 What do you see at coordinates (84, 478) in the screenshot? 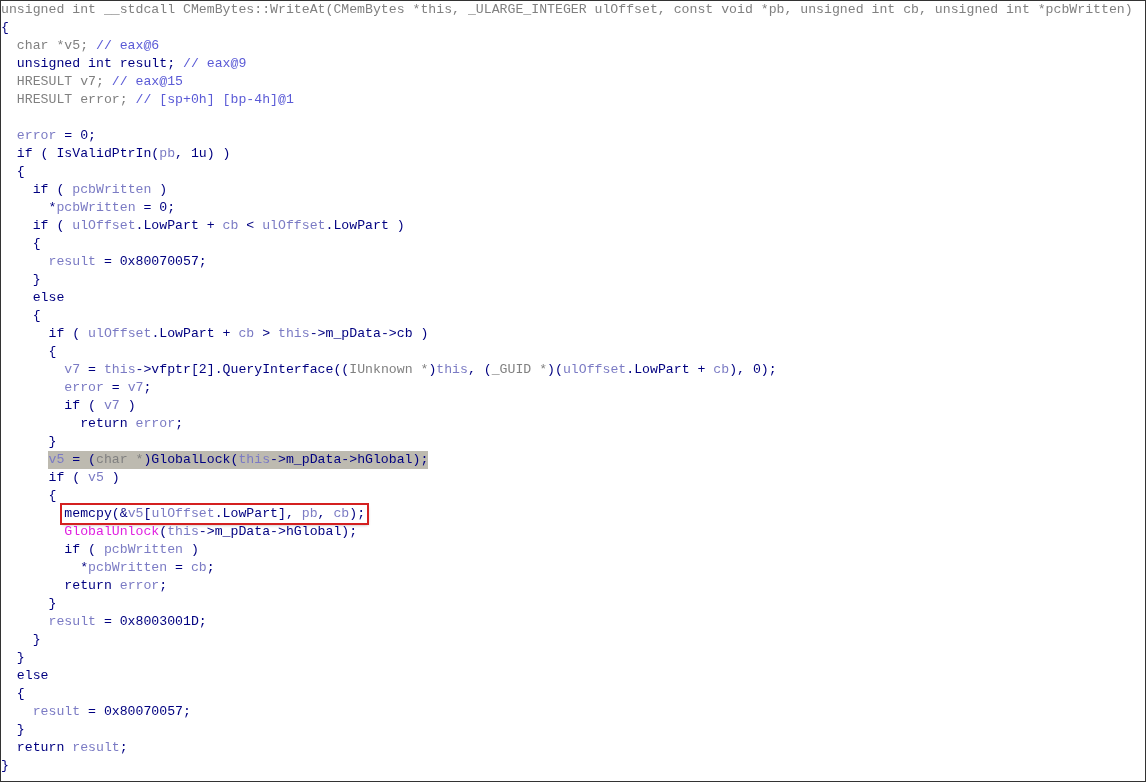
I see `code-line: if ( v5 )` at bounding box center [84, 478].